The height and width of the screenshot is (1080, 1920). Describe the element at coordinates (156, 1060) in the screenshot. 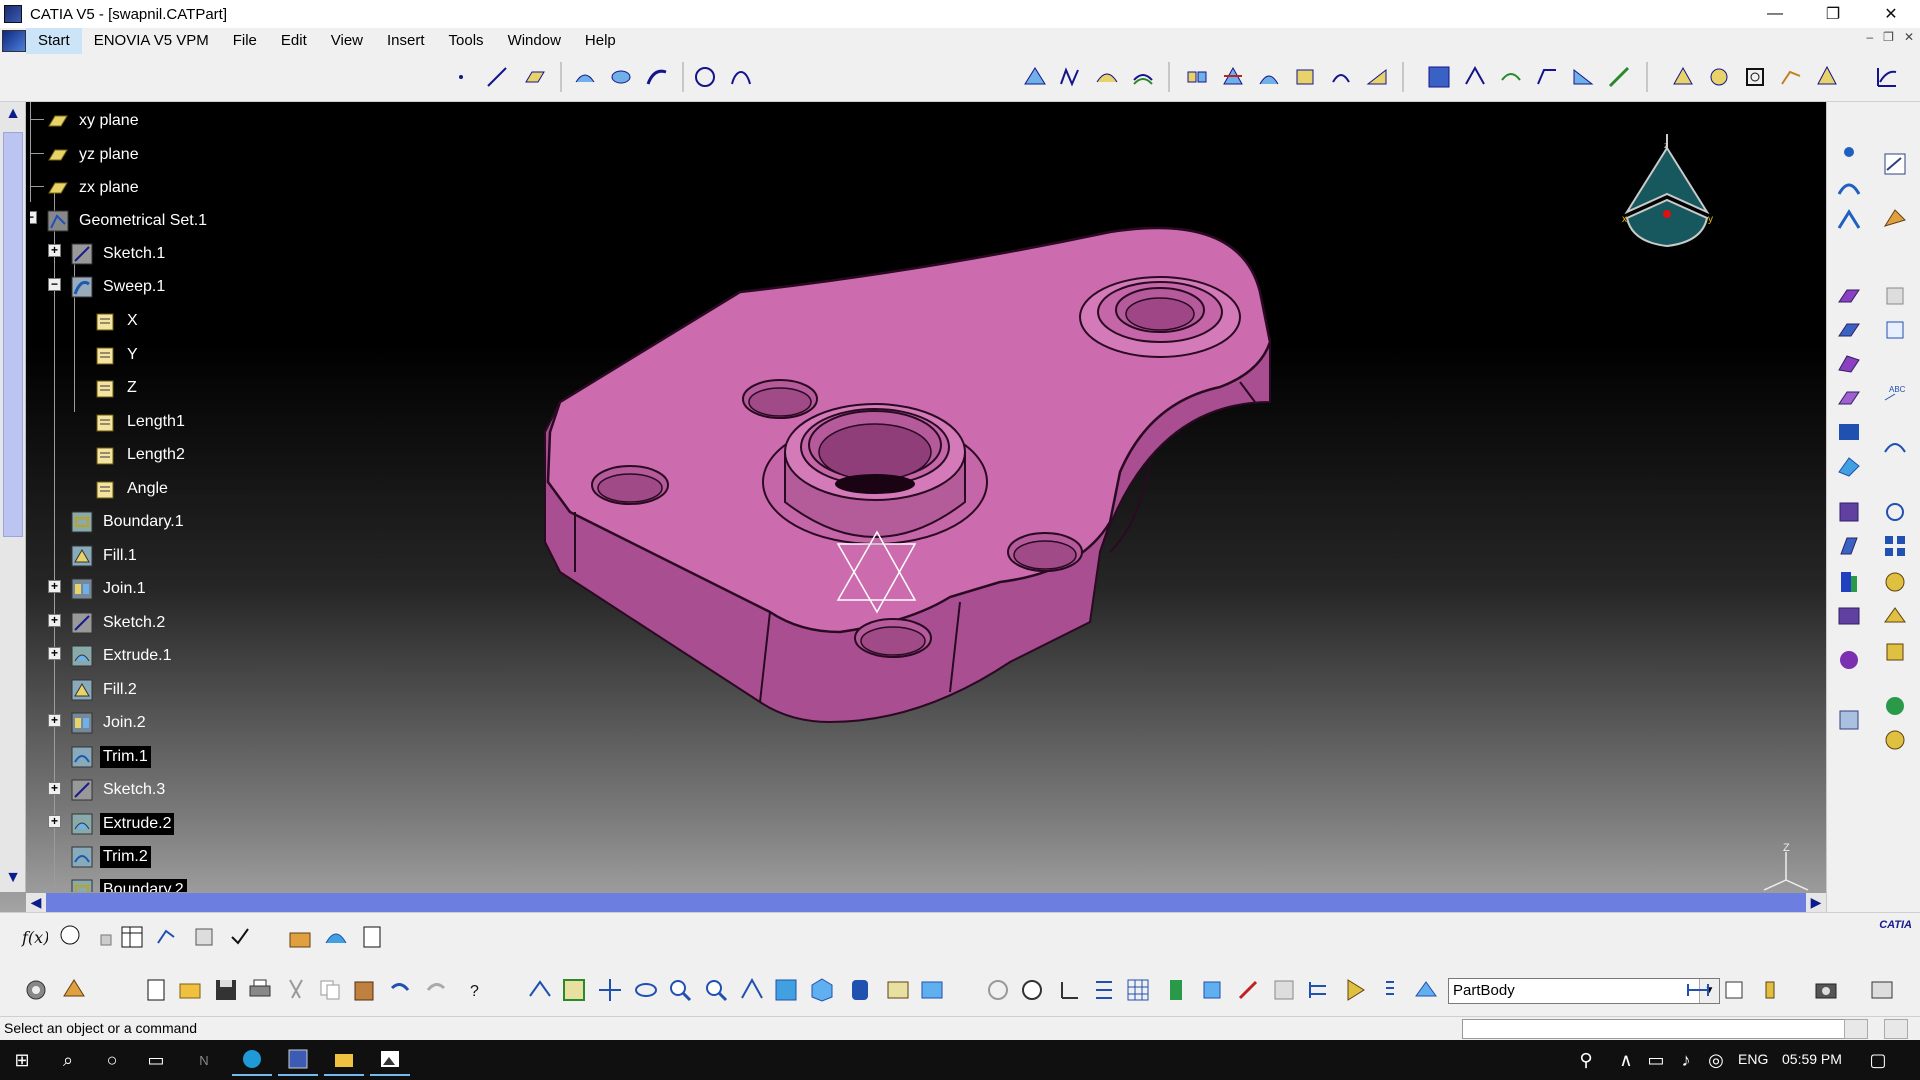

I see `task-view-icon: ▭` at that location.